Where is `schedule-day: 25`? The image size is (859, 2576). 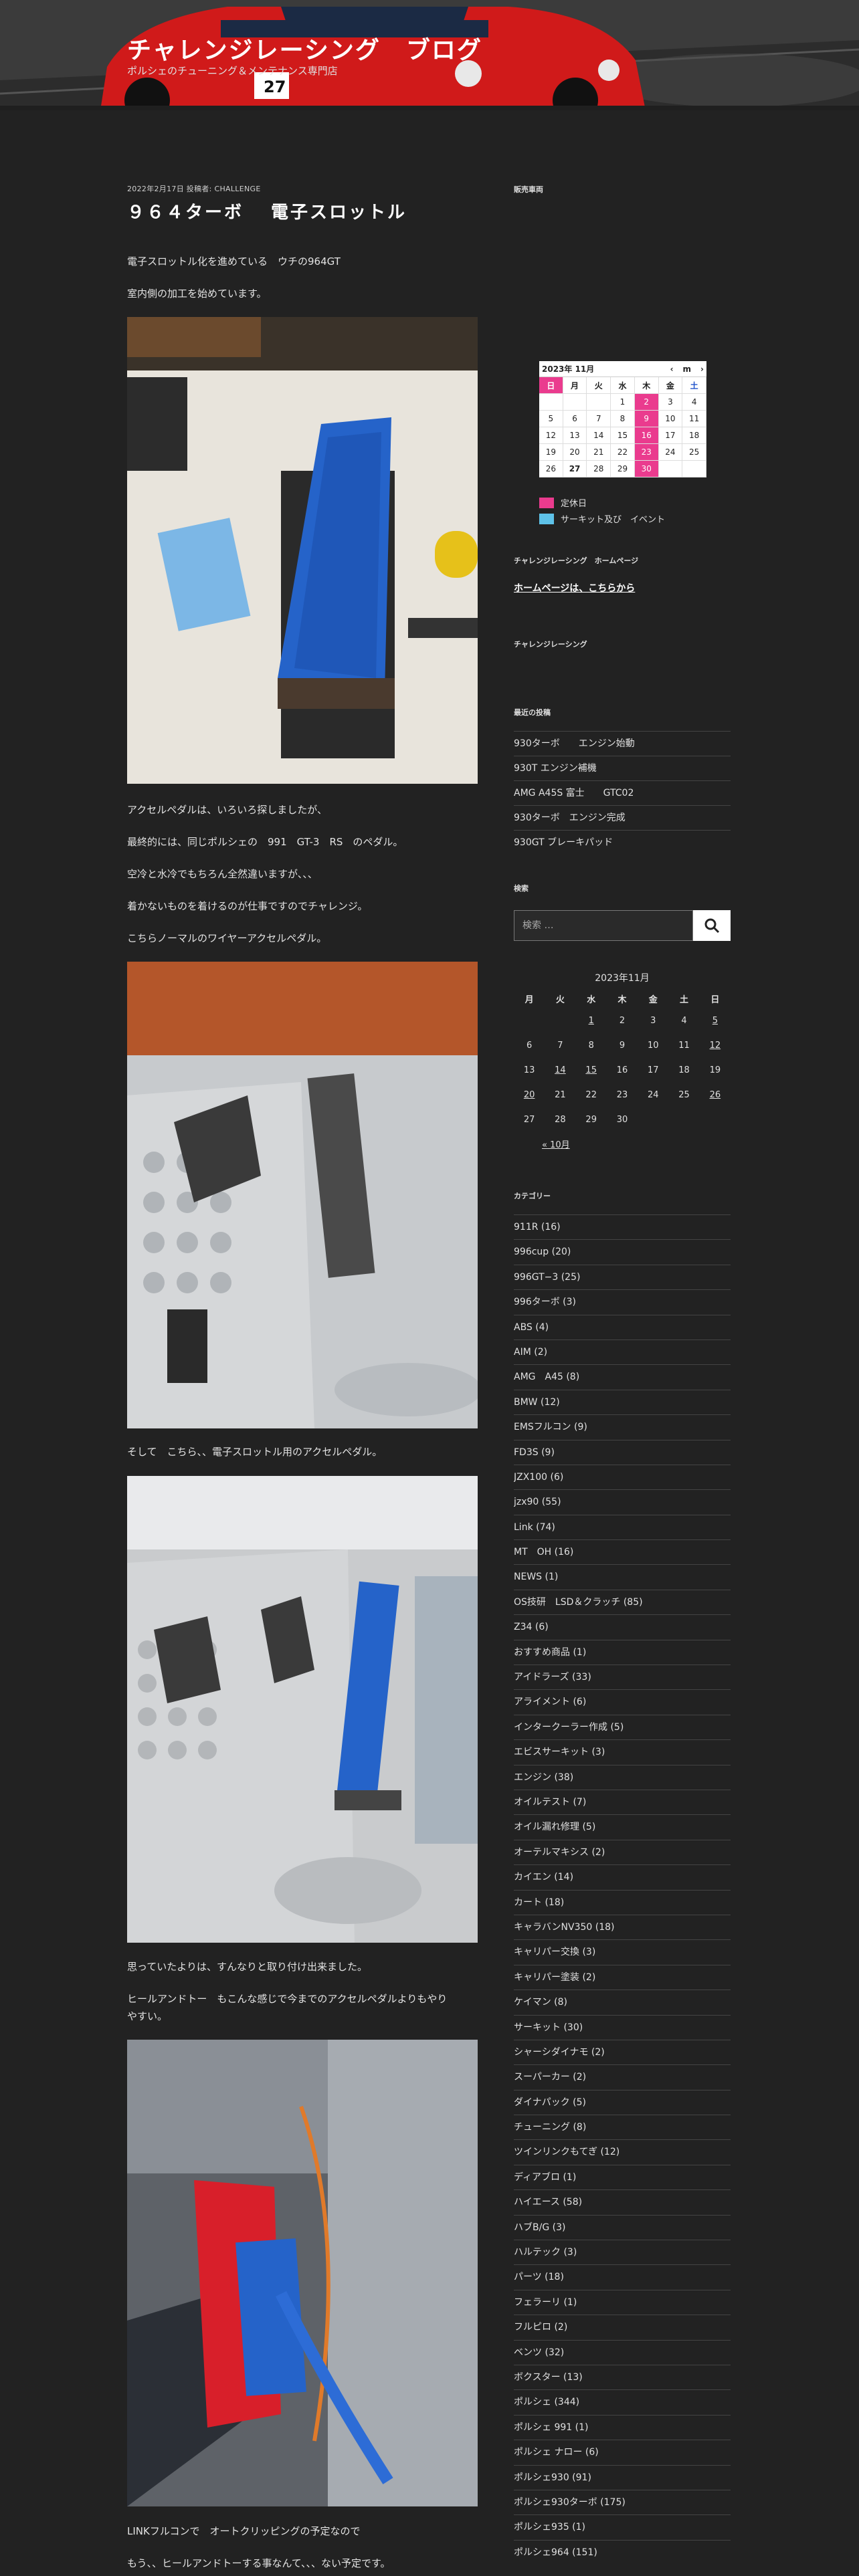 schedule-day: 25 is located at coordinates (694, 453).